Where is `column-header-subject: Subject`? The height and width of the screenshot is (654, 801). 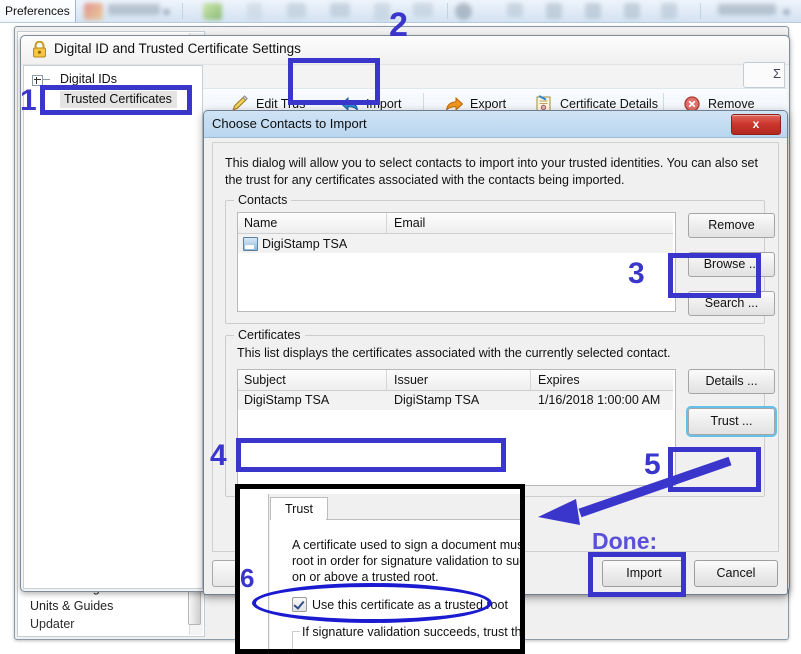 column-header-subject: Subject is located at coordinates (265, 380).